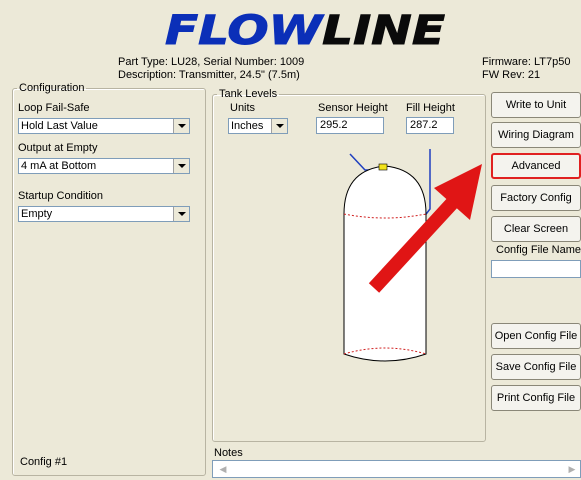 Image resolution: width=581 pixels, height=480 pixels. I want to click on wiring-diagram-button: Wiring Diagram, so click(536, 135).